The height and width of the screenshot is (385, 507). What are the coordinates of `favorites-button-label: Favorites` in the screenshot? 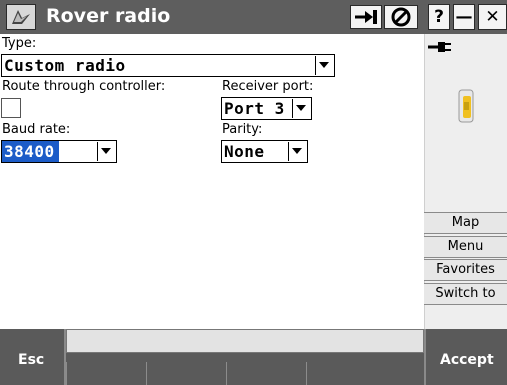 It's located at (465, 269).